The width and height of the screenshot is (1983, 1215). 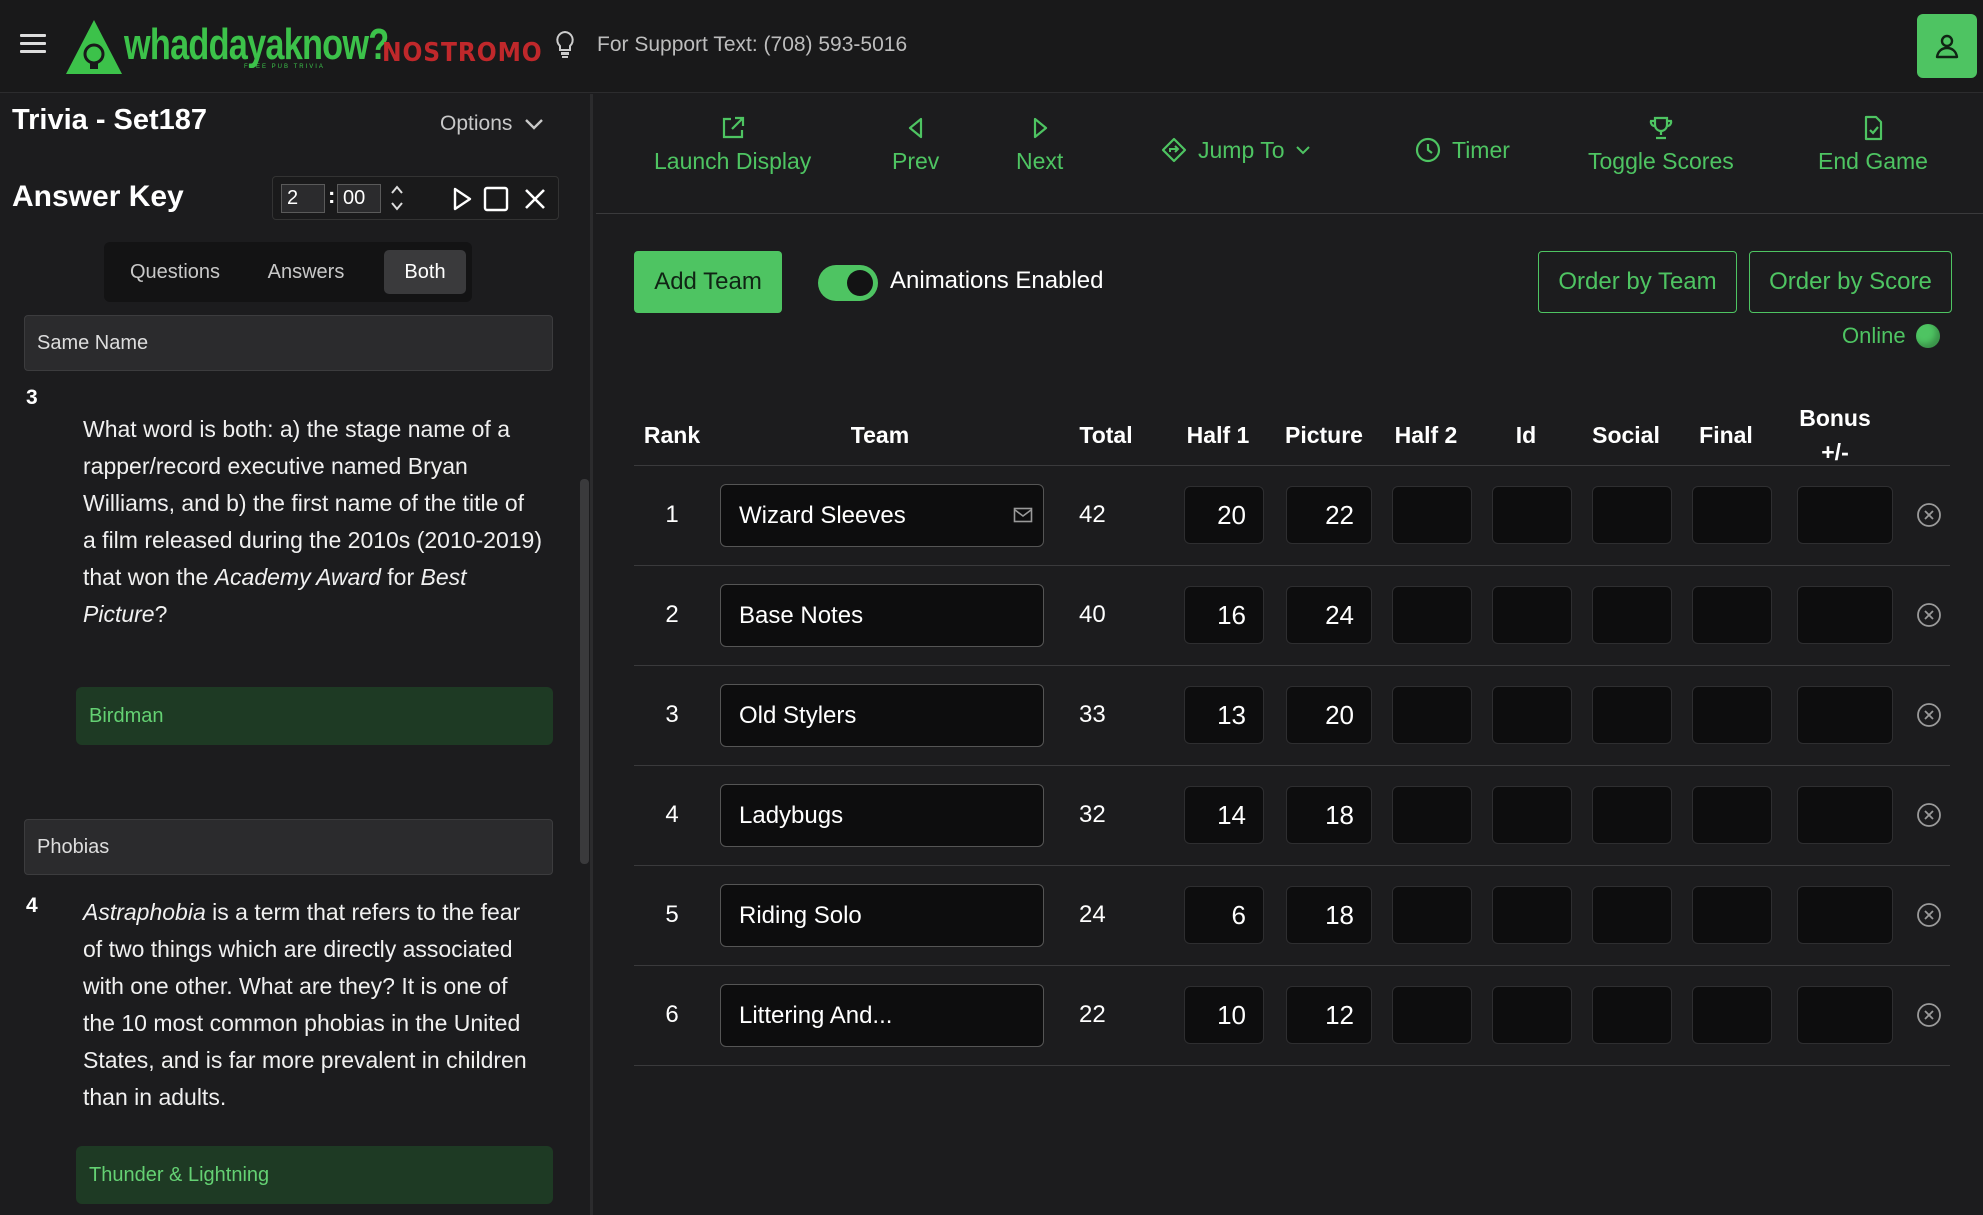 What do you see at coordinates (1481, 149) in the screenshot?
I see `timer-label: Timer` at bounding box center [1481, 149].